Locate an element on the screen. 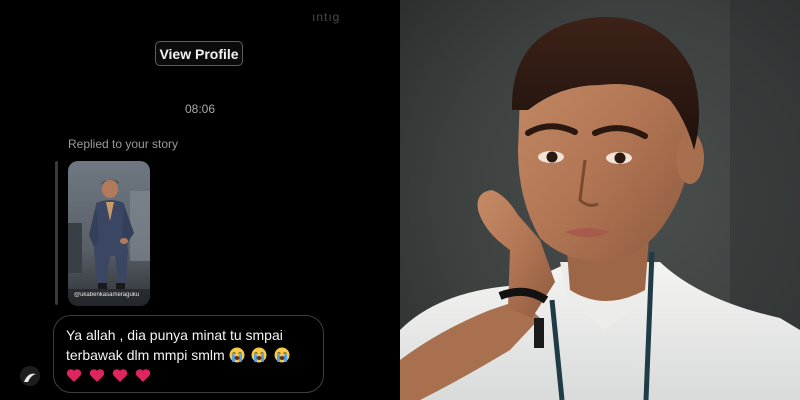 The image size is (800, 400). view-profile-button: View Profile is located at coordinates (199, 53).